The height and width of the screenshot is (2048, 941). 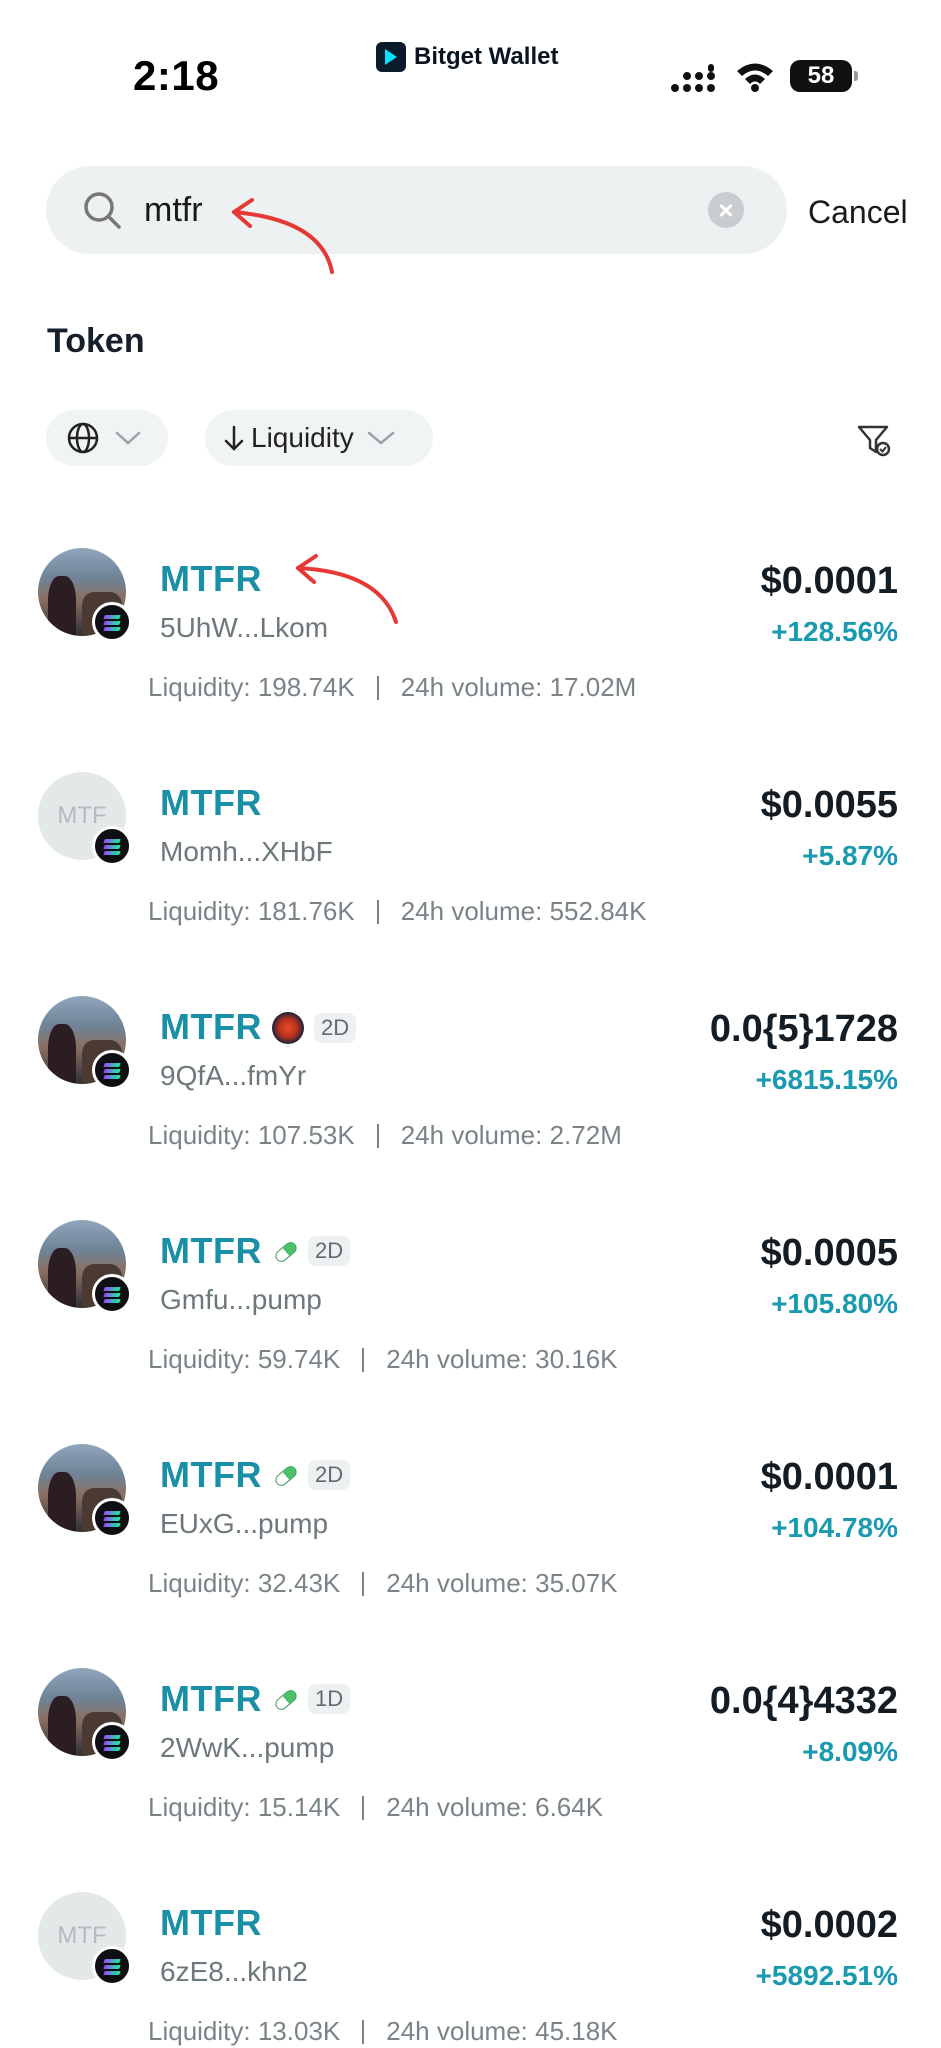 I want to click on token-liquidity: Liquidity: 32.43K, so click(x=244, y=1583).